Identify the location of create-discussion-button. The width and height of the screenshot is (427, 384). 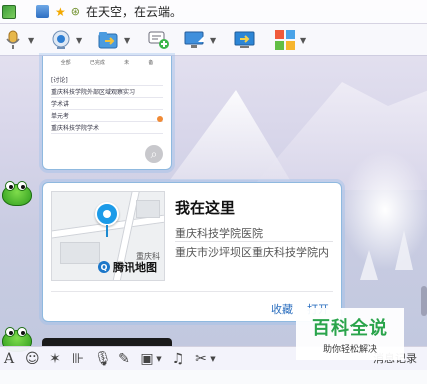
(159, 40).